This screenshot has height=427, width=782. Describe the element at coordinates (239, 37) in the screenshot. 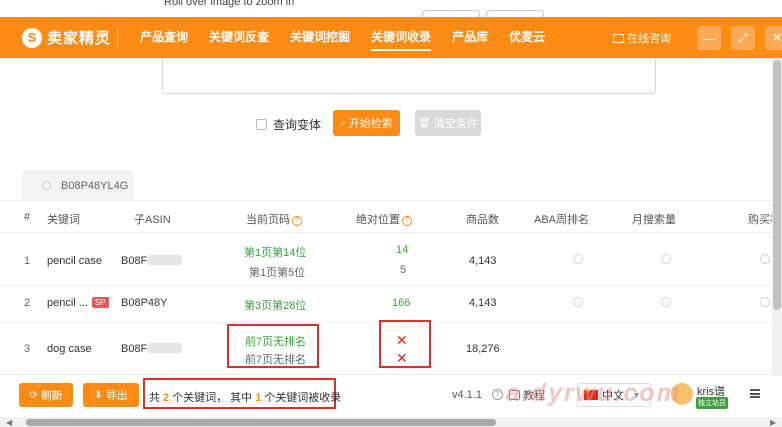

I see `nav-keyword-reverse: 关键词反查` at that location.